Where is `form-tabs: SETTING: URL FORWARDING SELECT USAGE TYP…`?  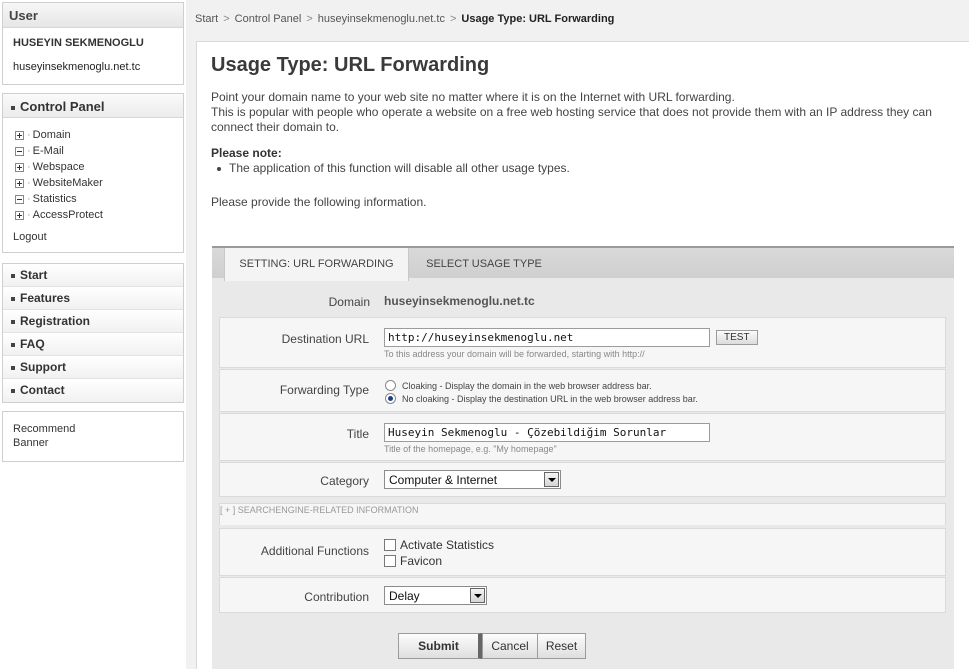
form-tabs: SETTING: URL FORWARDING SELECT USAGE TYP… is located at coordinates (583, 263).